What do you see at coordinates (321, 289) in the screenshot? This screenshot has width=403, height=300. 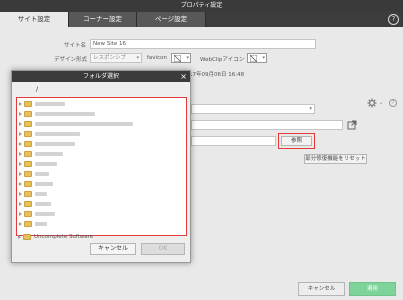 I see `cancel-button: キャンセル` at bounding box center [321, 289].